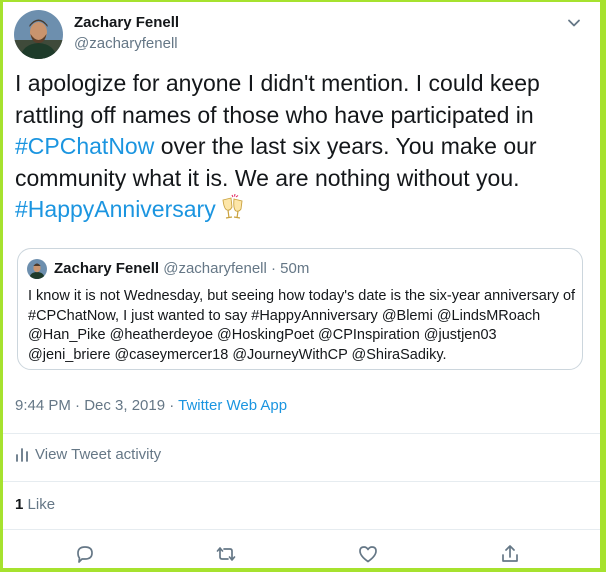 The width and height of the screenshot is (606, 572). I want to click on activity-label: View Tweet activity, so click(98, 454).